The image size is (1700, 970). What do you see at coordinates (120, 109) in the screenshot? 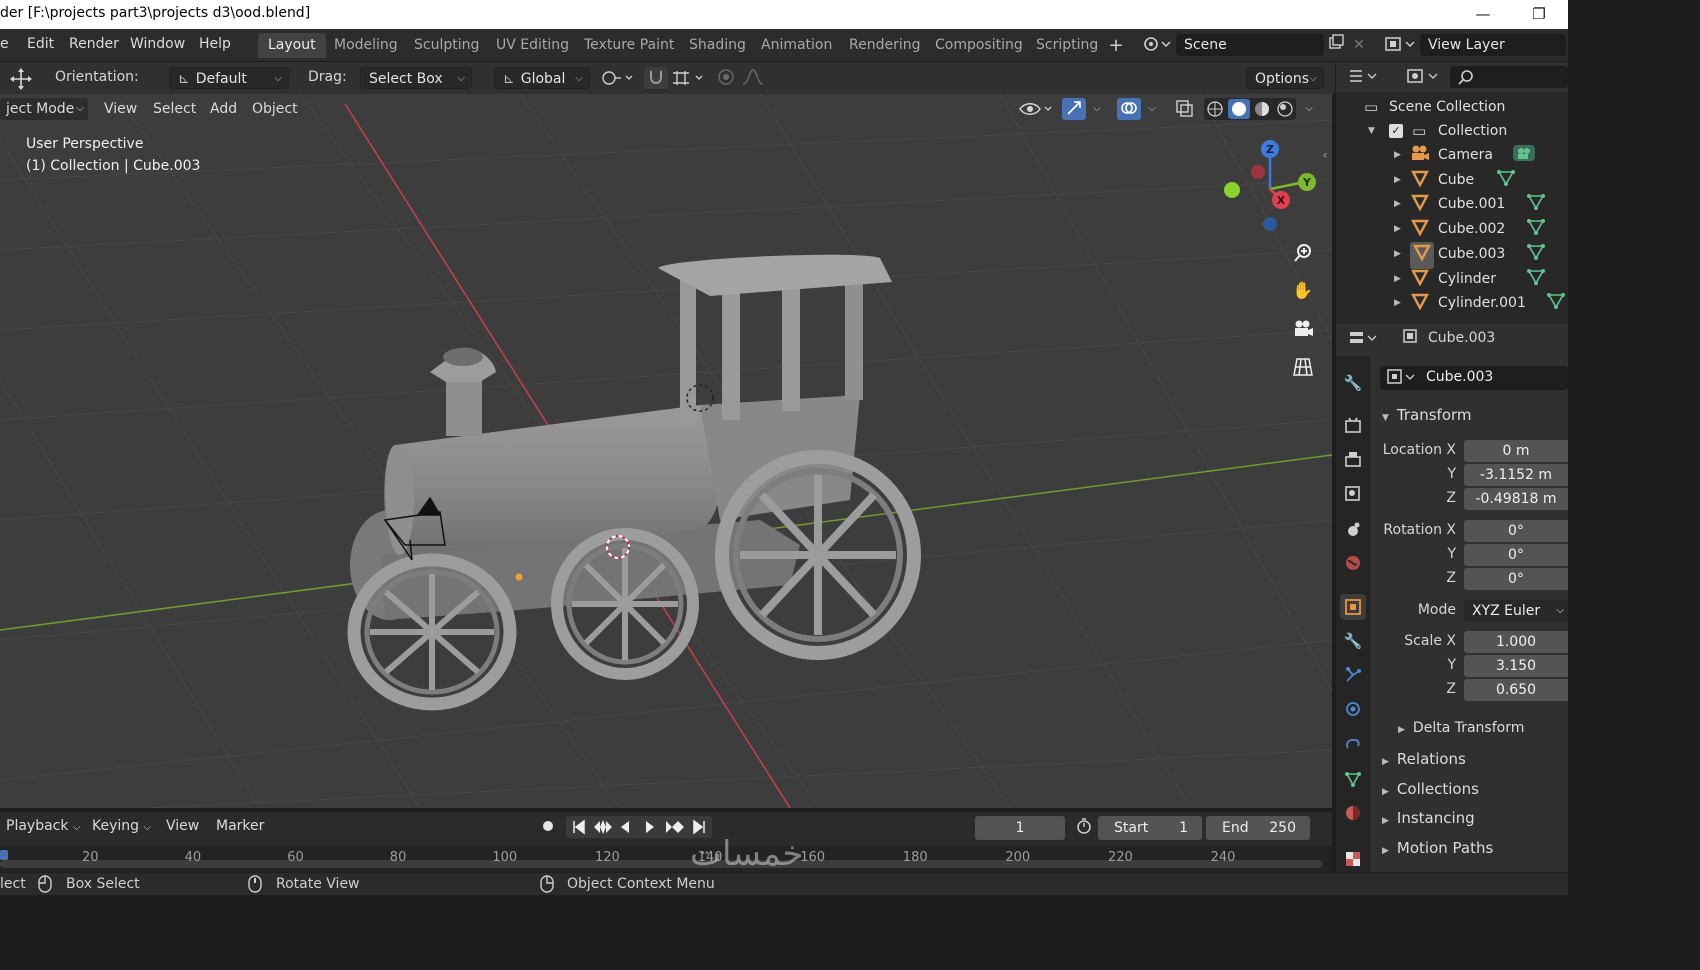
I see `viewport-menu-view: View` at bounding box center [120, 109].